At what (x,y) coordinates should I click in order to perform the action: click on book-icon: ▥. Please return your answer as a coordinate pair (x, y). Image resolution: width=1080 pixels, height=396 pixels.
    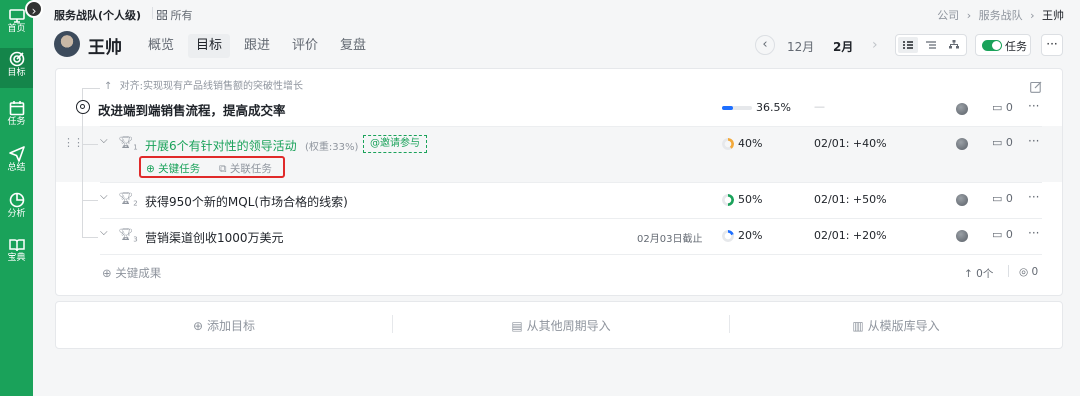
    Looking at the image, I should click on (858, 326).